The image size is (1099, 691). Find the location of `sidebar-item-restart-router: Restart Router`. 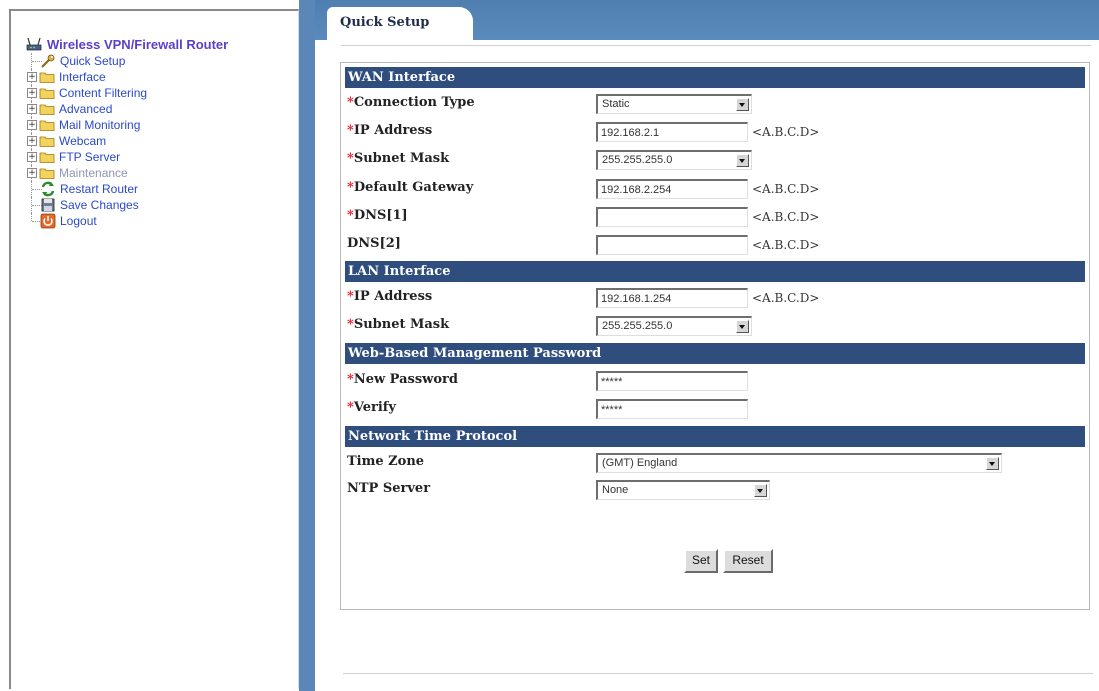

sidebar-item-restart-router: Restart Router is located at coordinates (127, 189).